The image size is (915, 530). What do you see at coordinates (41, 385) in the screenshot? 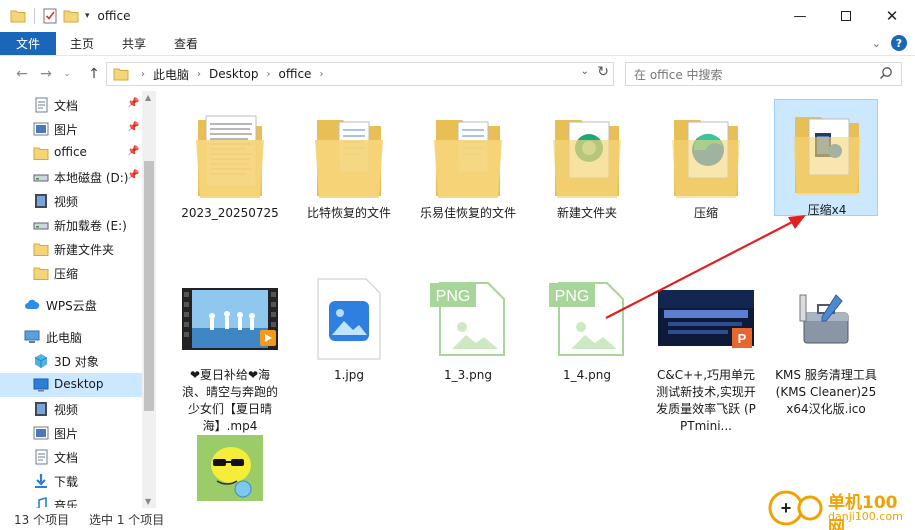
I see `desktop-icon` at bounding box center [41, 385].